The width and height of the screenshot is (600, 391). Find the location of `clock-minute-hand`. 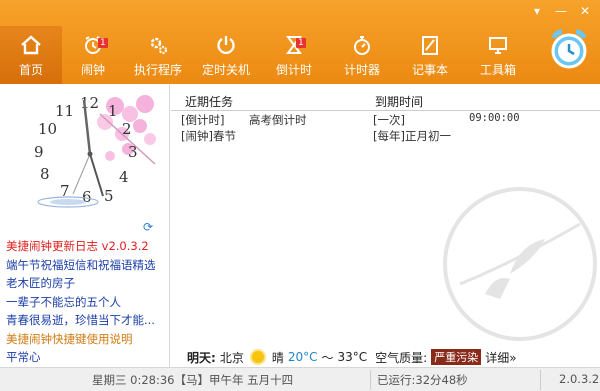

clock-minute-hand is located at coordinates (96, 175).